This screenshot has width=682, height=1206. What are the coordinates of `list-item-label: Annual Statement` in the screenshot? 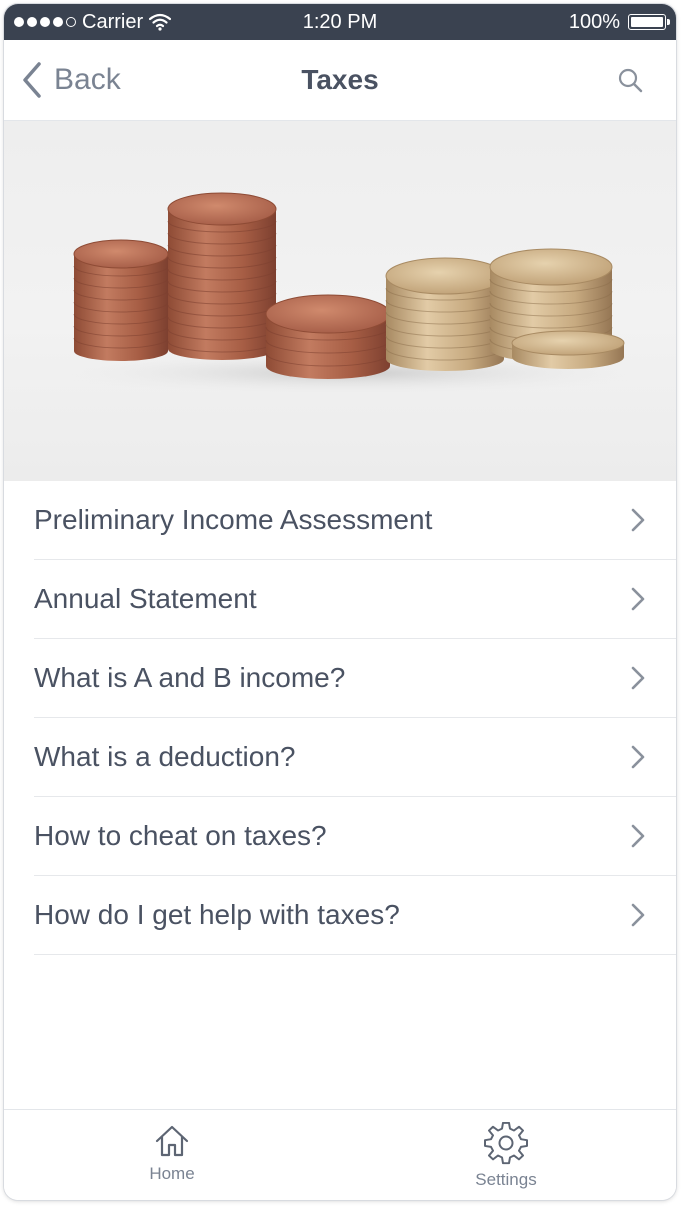 It's located at (145, 598).